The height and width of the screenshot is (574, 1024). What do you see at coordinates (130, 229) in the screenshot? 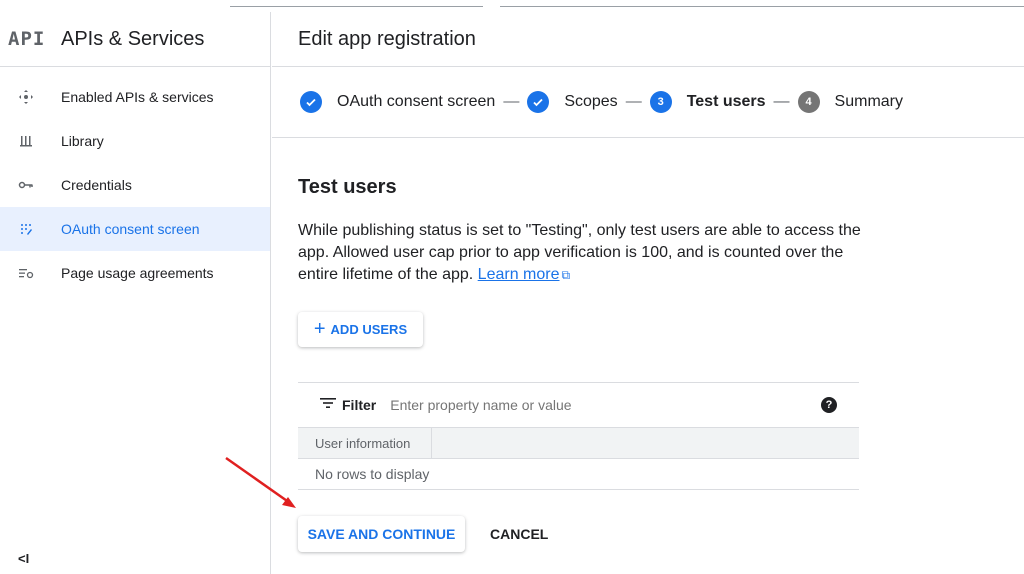
I see `sidebar-item-label: OAuth consent screen` at bounding box center [130, 229].